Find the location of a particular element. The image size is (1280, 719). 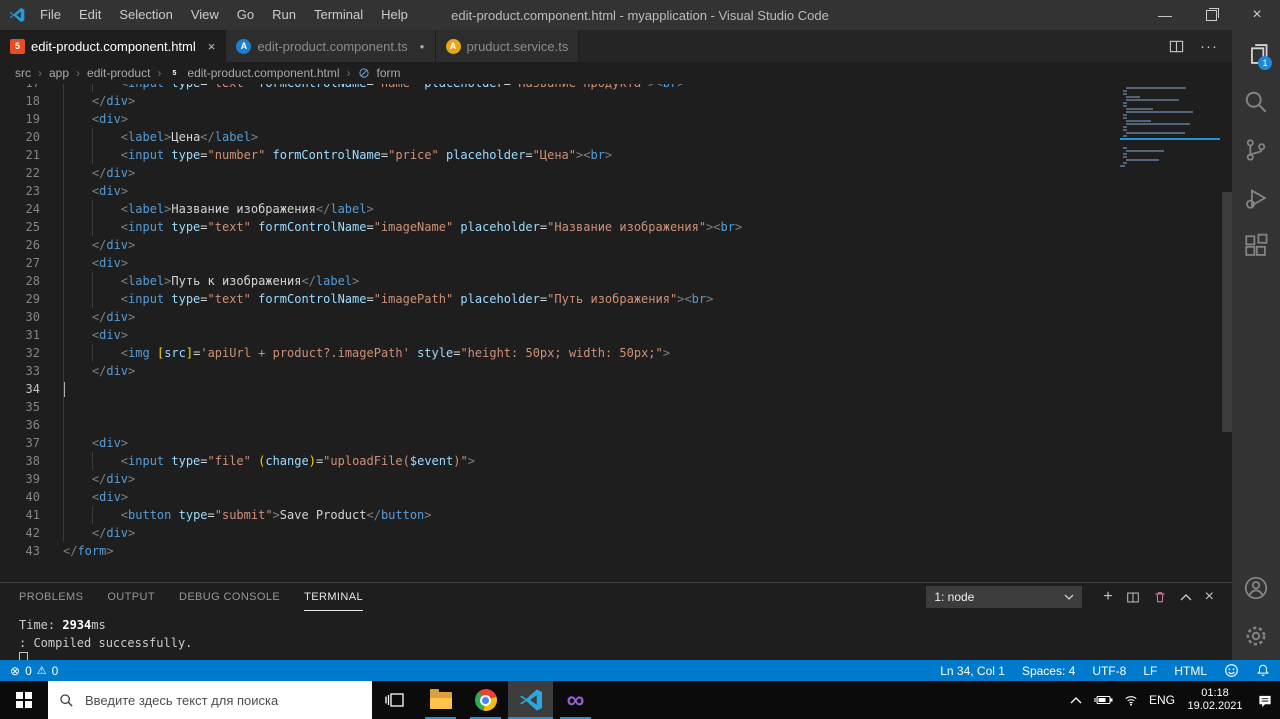

breadcrumb-item-src: src is located at coordinates (23, 73).